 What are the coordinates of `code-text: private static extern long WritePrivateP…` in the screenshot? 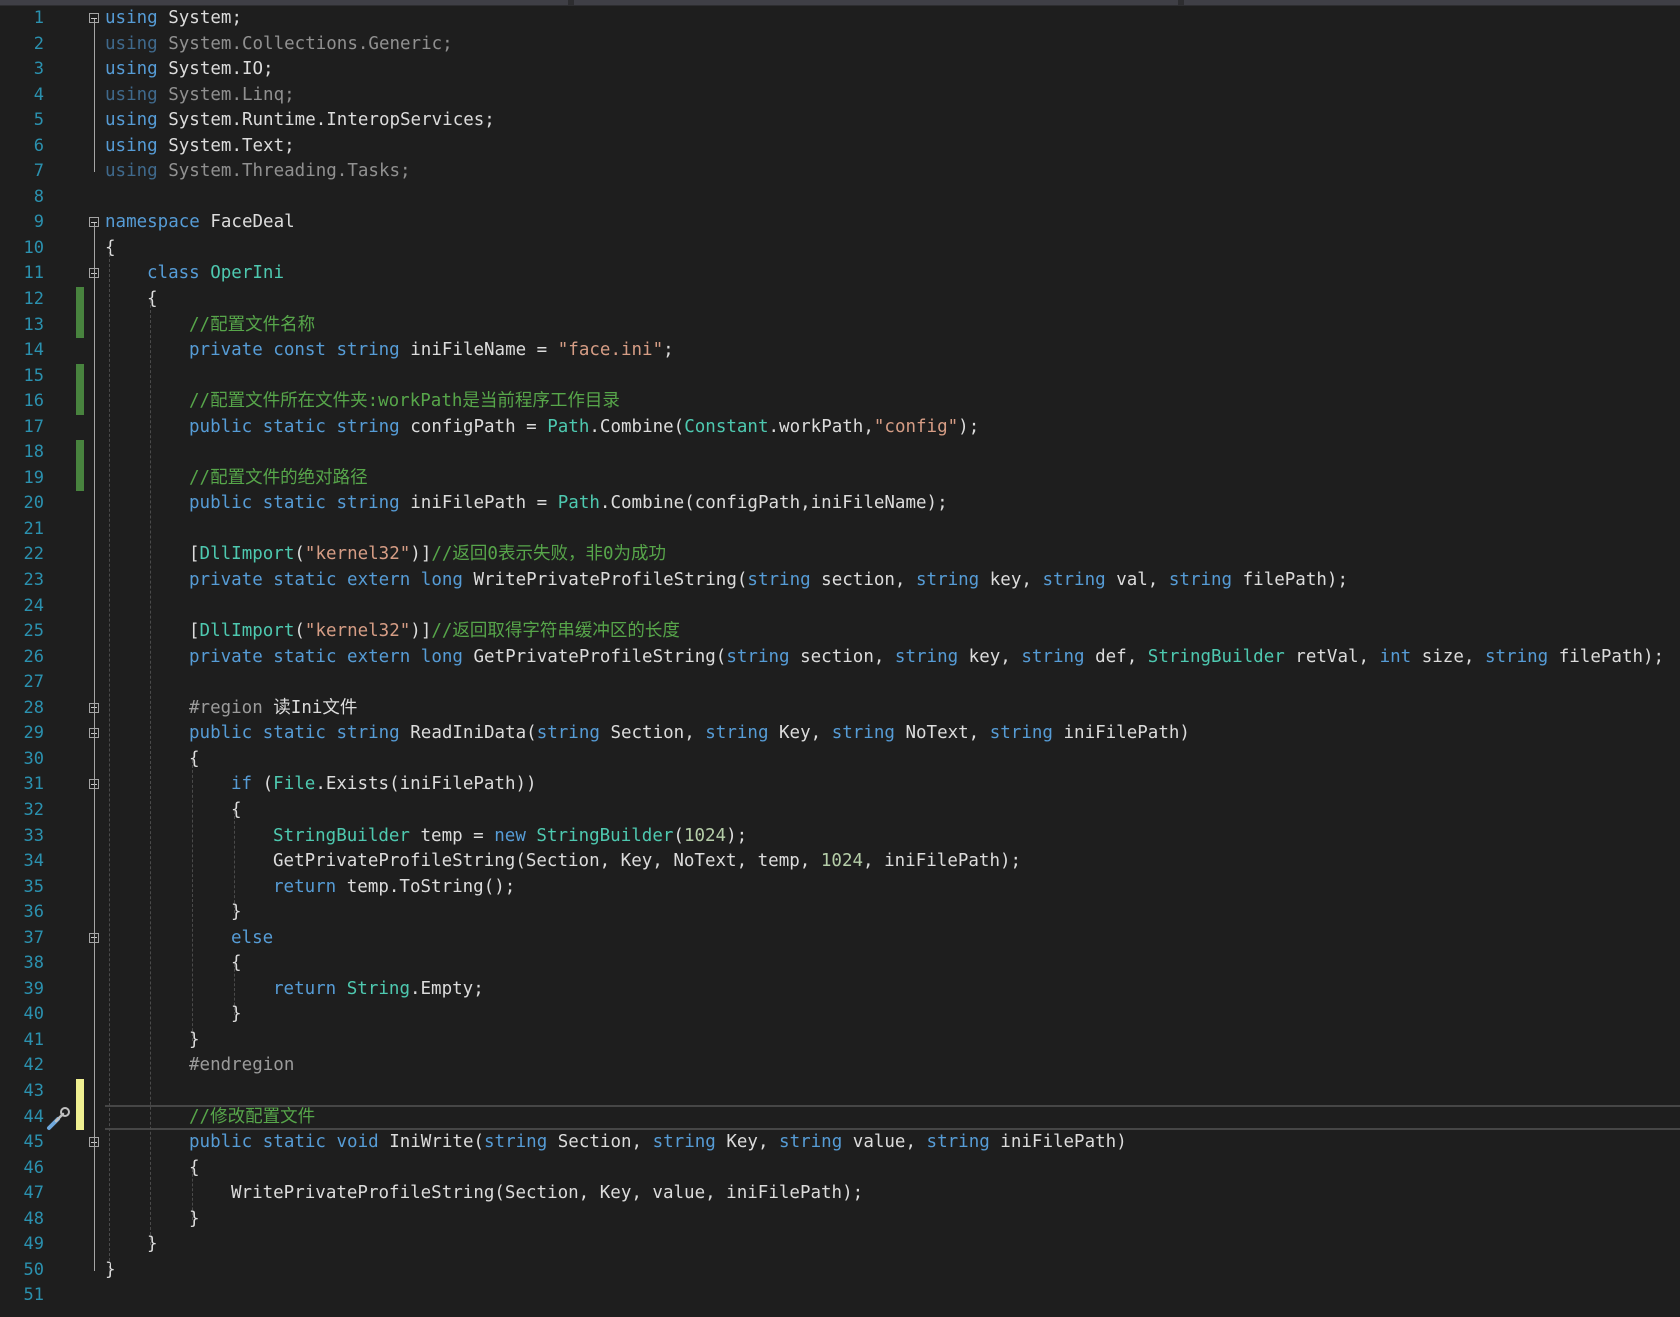 It's located at (768, 581).